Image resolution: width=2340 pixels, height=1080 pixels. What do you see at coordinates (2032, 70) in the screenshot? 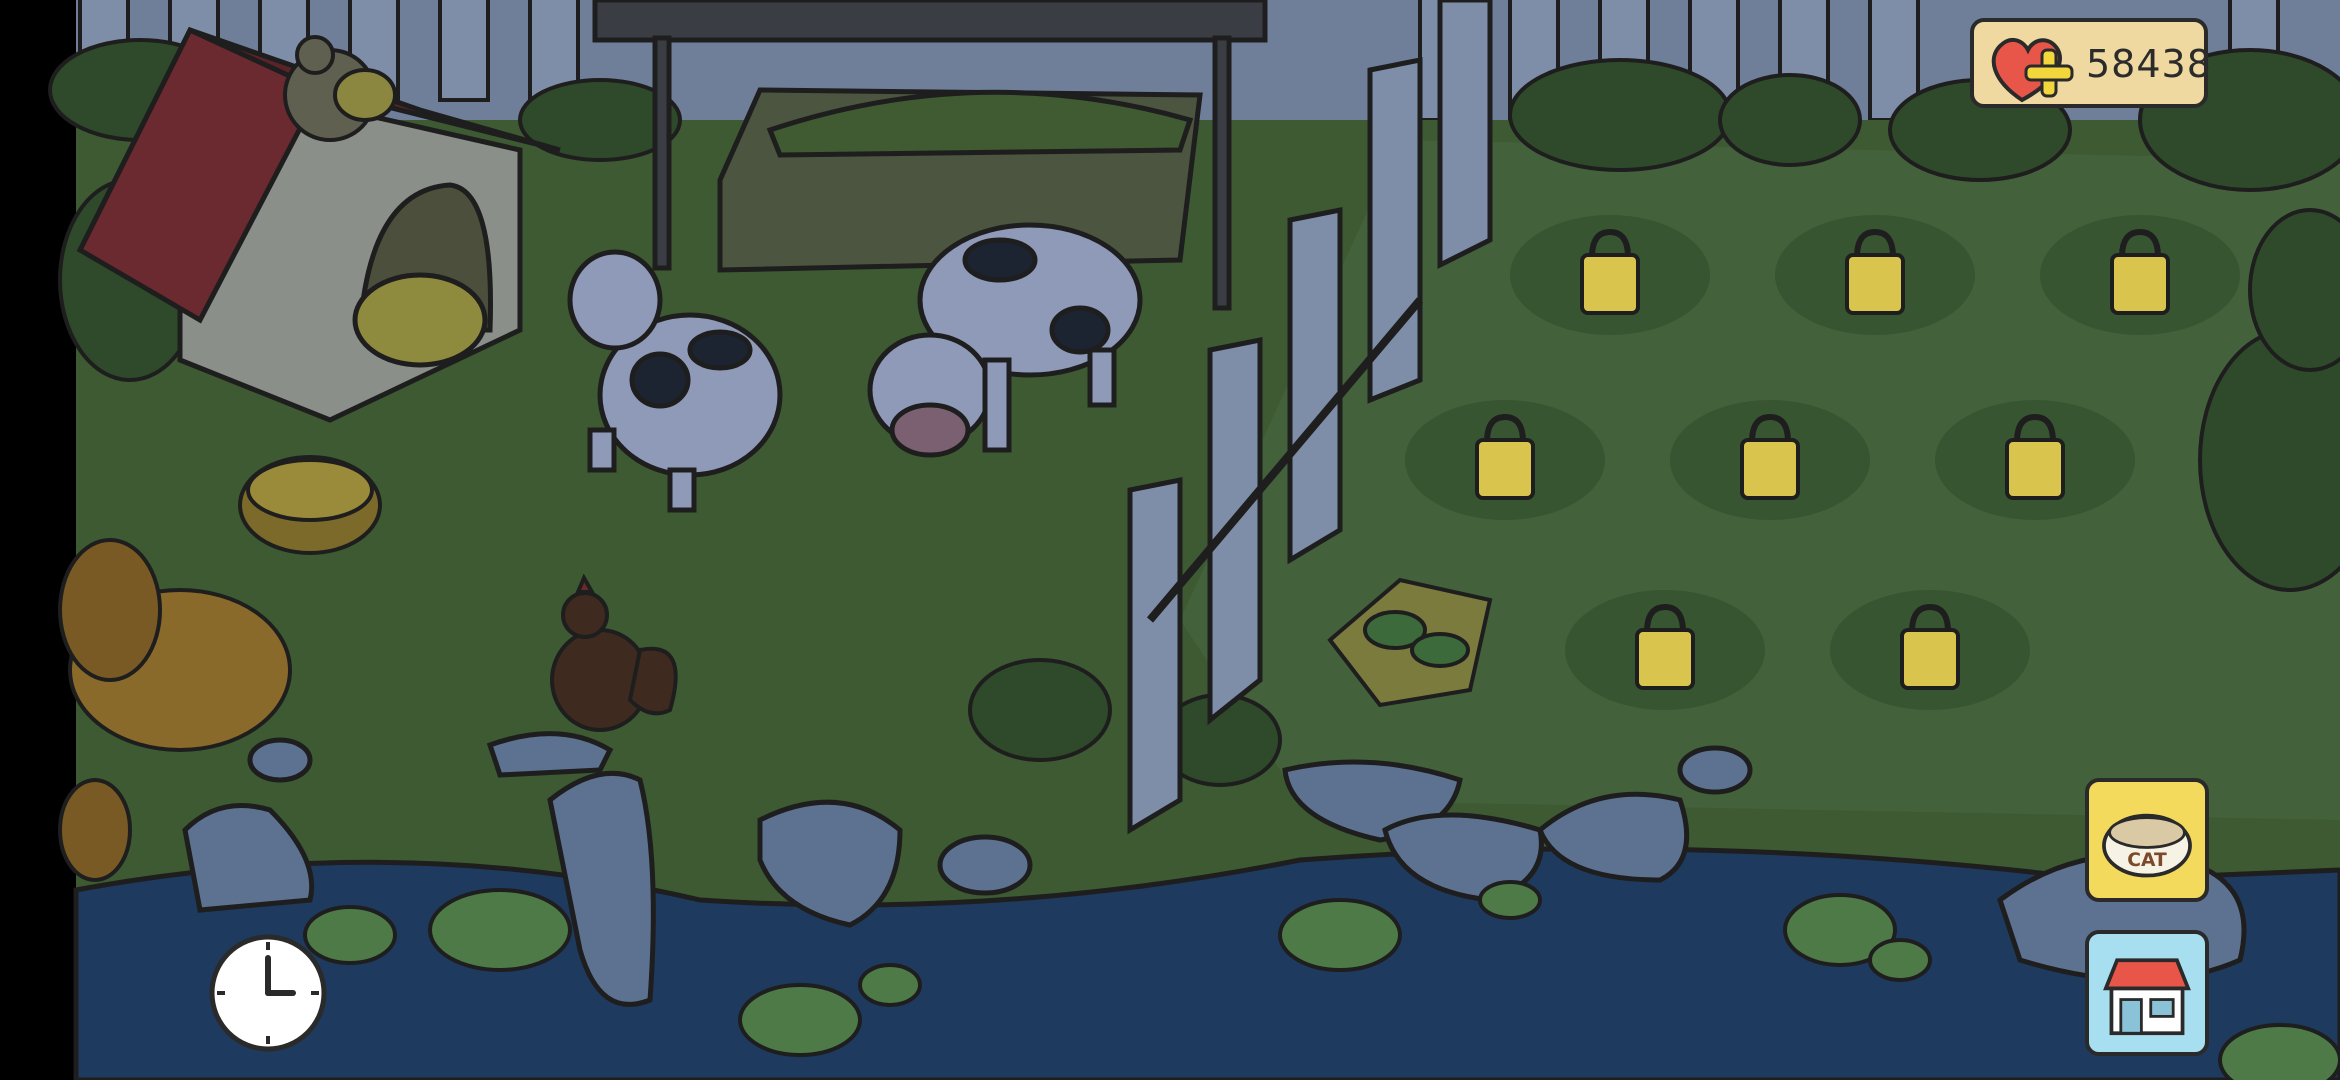
I see `heart-plus-icon` at bounding box center [2032, 70].